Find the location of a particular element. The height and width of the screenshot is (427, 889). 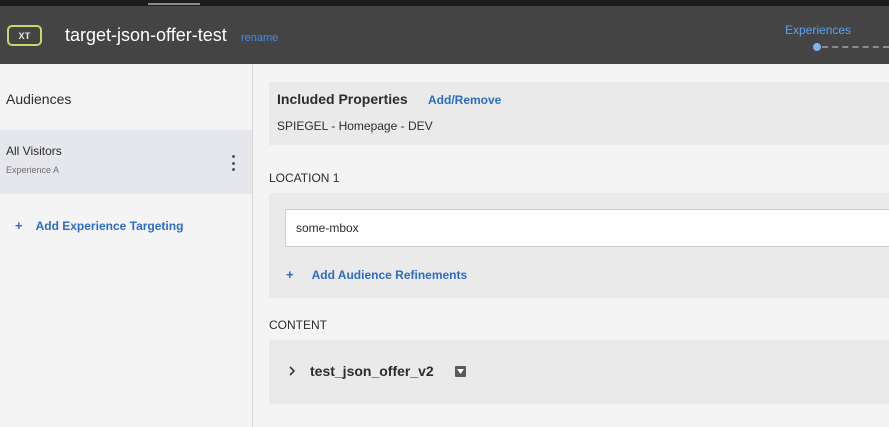

add-experience-targeting-button: + Add Experience Targeting is located at coordinates (99, 225).